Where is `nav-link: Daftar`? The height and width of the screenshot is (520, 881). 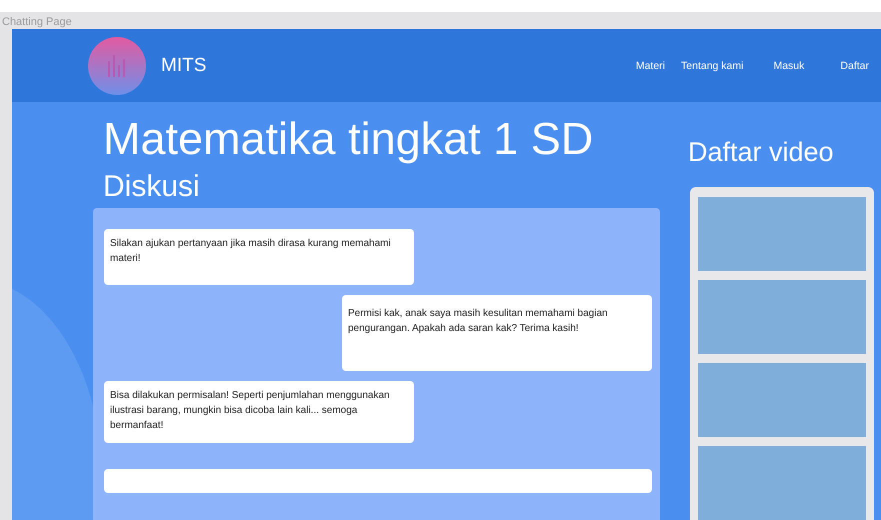 nav-link: Daftar is located at coordinates (854, 66).